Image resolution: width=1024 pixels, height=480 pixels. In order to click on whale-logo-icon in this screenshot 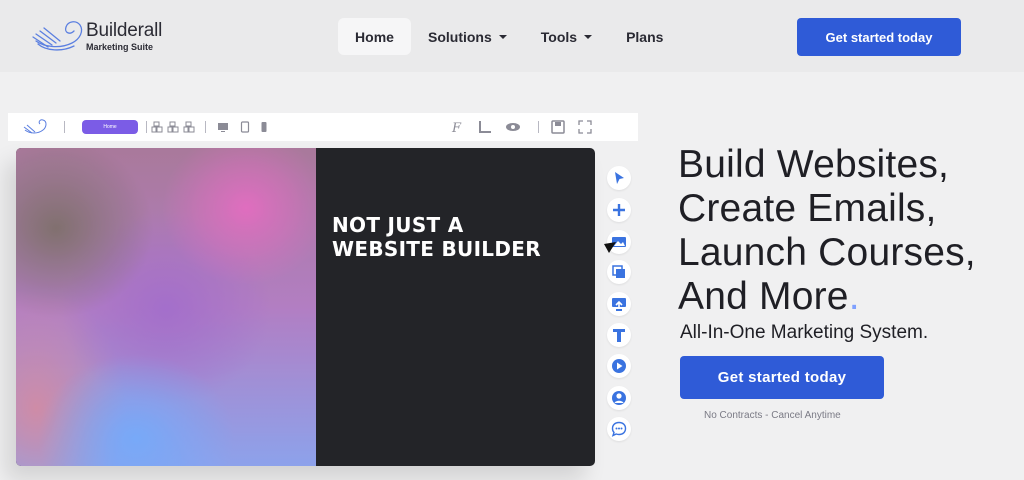, I will do `click(57, 36)`.